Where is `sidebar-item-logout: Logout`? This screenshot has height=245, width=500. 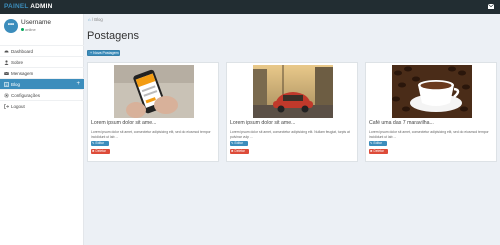 sidebar-item-logout: Logout is located at coordinates (42, 105).